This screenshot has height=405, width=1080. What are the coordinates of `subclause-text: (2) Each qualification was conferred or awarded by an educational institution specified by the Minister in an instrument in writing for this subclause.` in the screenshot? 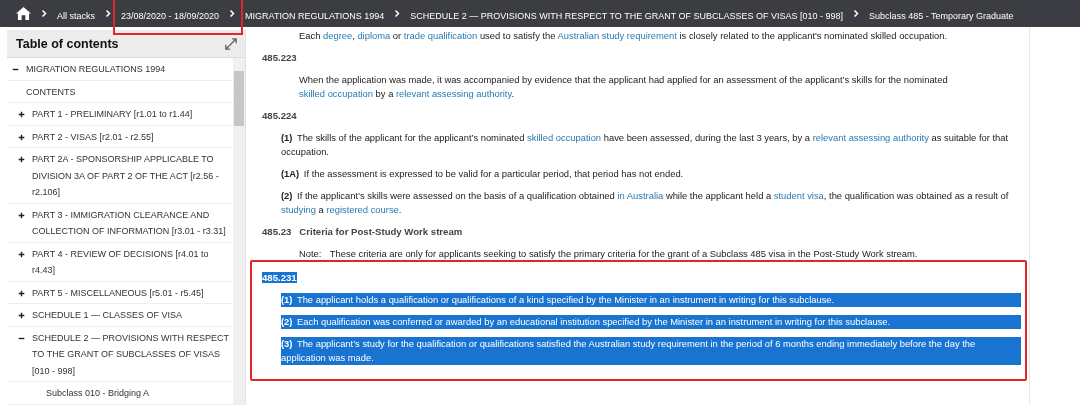 It's located at (651, 322).